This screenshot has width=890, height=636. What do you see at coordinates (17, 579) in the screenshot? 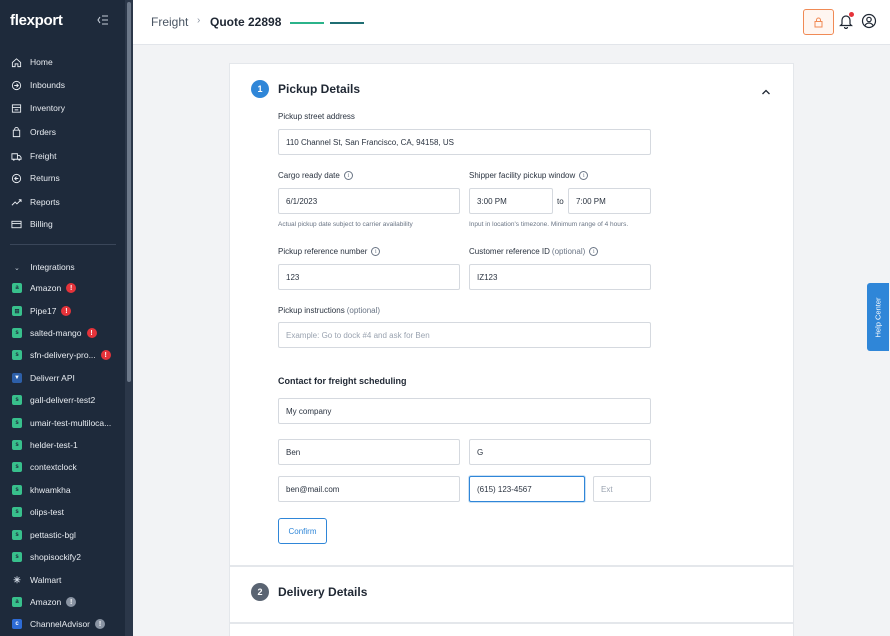
I see `walmart-icon: ✳` at bounding box center [17, 579].